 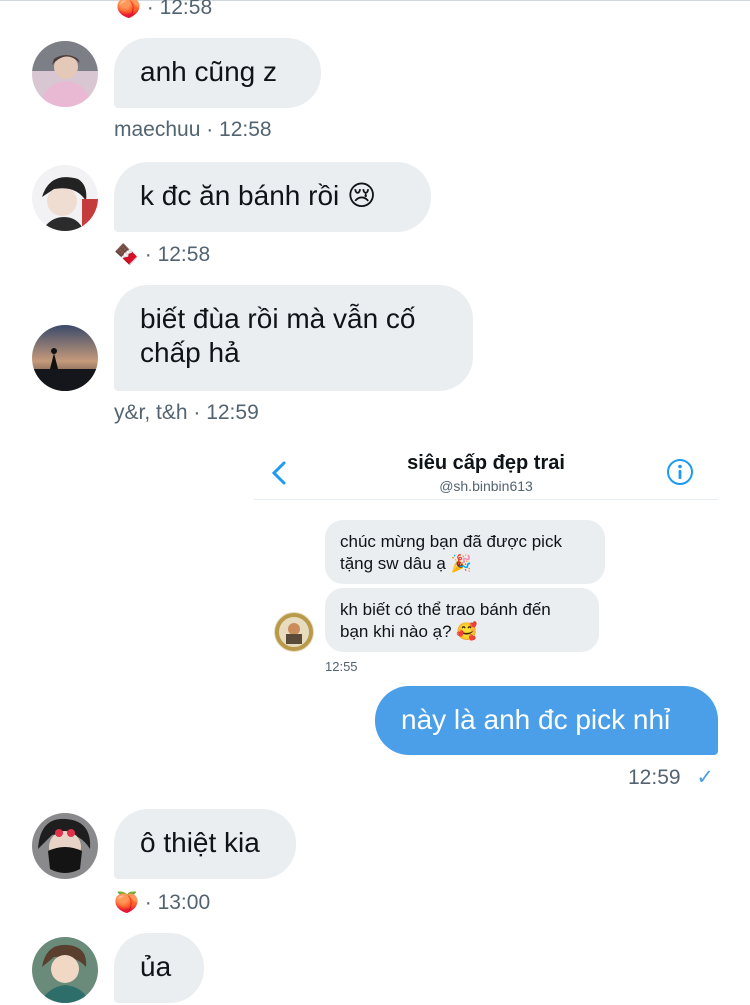 I want to click on message-bubble: biết đùa rồi mà vẫn cố chấp hả, so click(x=293, y=338).